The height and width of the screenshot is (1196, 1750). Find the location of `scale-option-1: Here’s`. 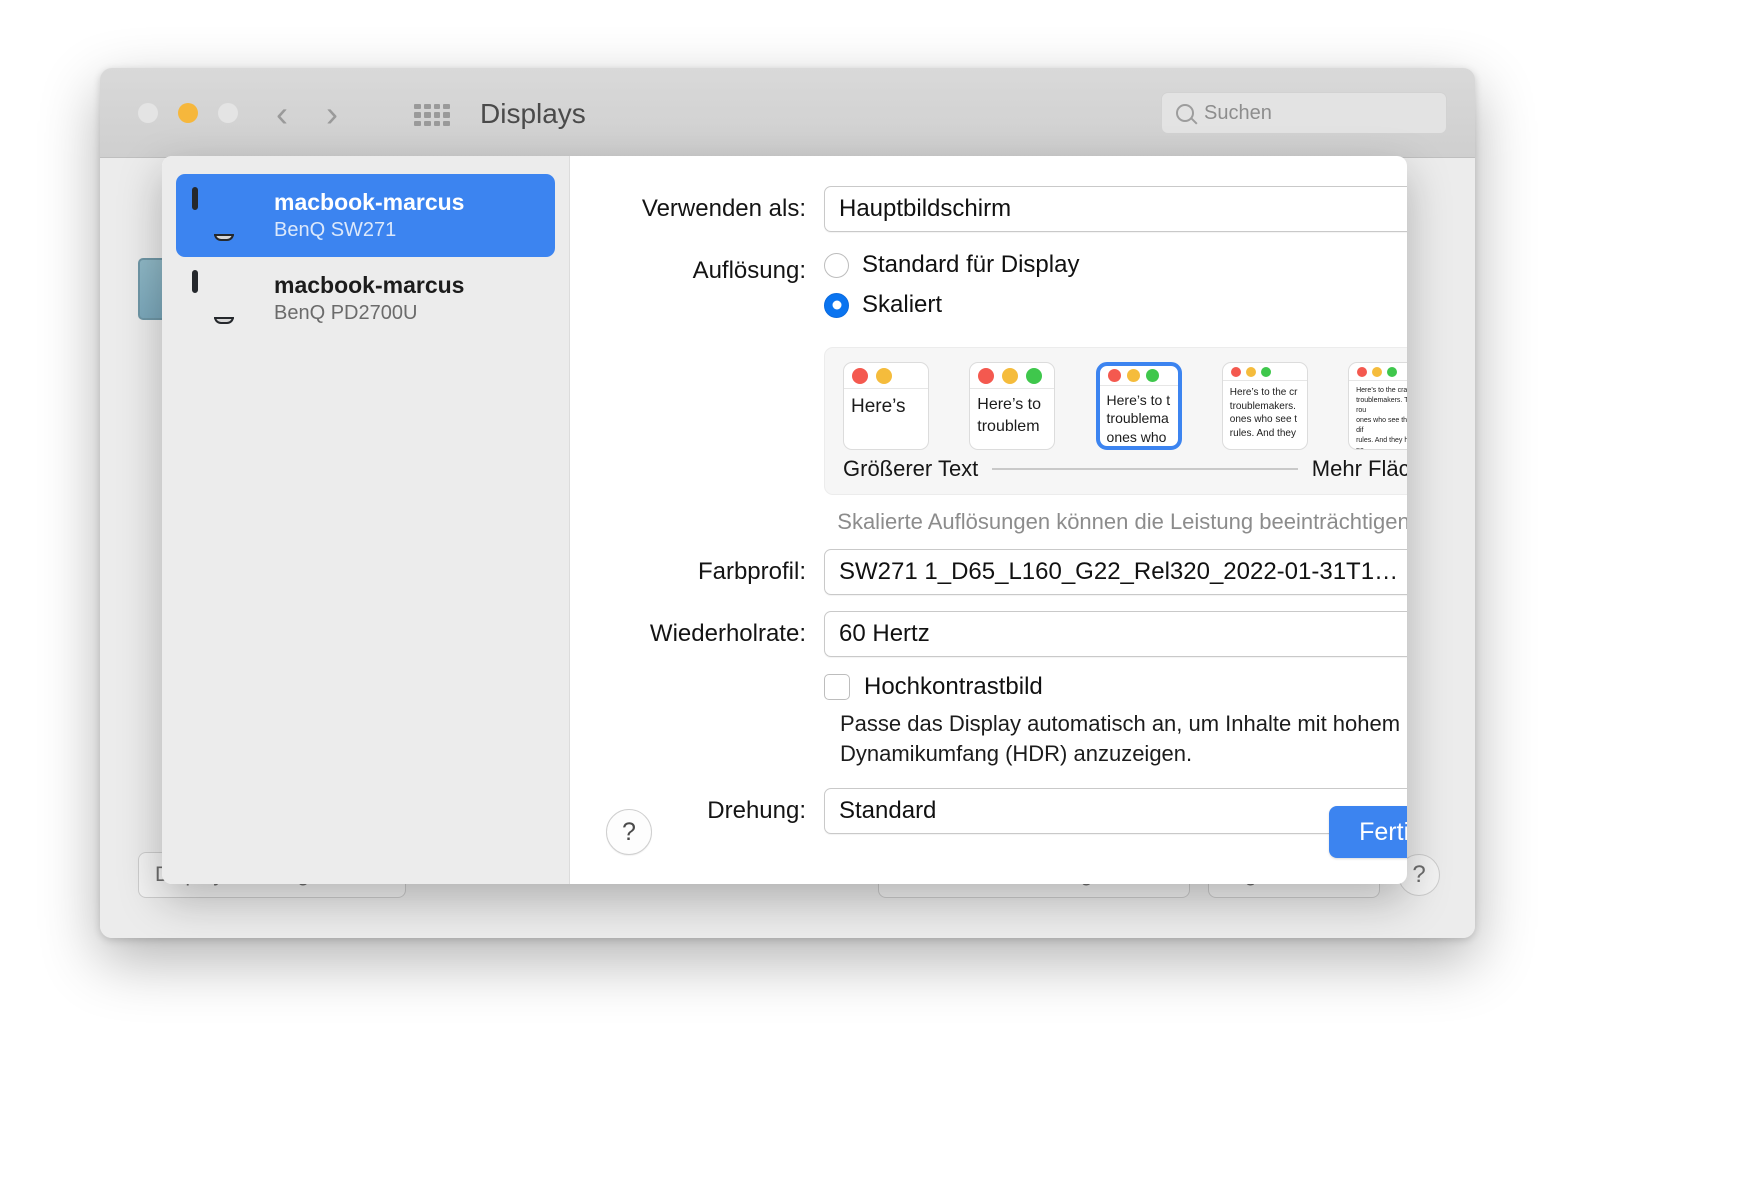

scale-option-1: Here’s is located at coordinates (886, 406).